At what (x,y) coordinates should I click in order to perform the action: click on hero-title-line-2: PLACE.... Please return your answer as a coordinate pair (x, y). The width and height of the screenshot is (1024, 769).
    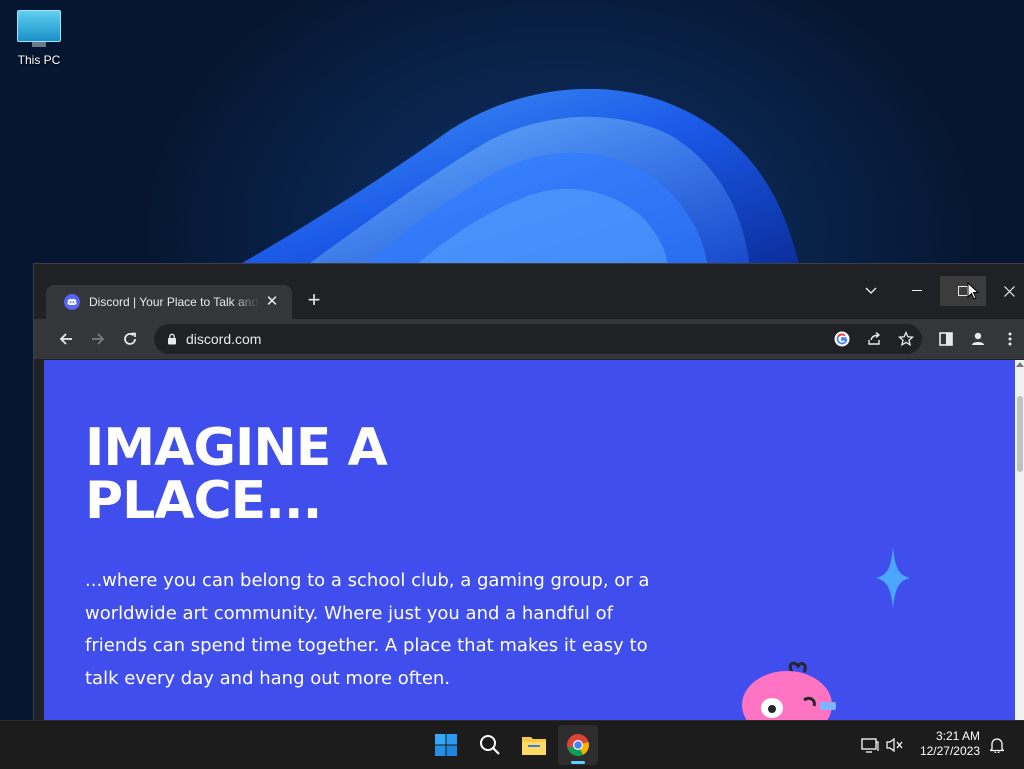
    Looking at the image, I should click on (203, 501).